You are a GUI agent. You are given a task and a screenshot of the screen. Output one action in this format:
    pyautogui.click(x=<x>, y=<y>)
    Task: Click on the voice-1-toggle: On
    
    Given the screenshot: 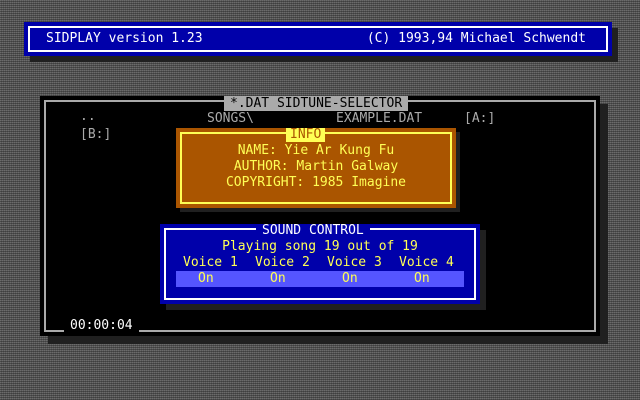 What is the action you would take?
    pyautogui.click(x=206, y=279)
    